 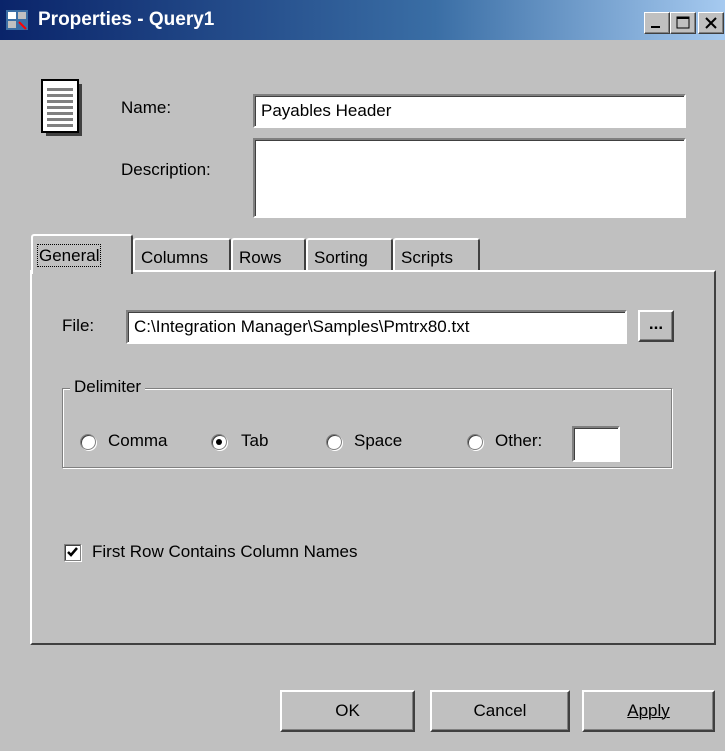 I want to click on delimiter-legend: Delimiter, so click(x=108, y=387).